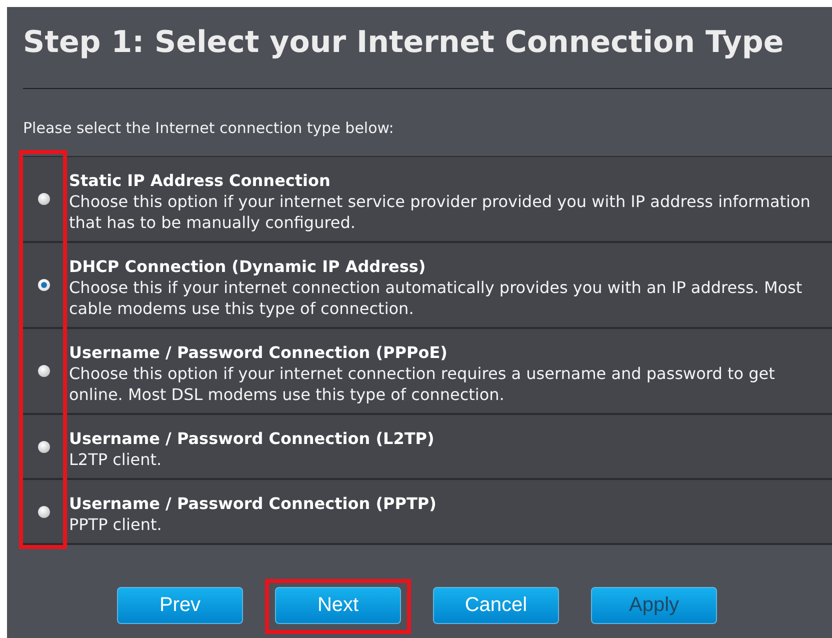  What do you see at coordinates (338, 605) in the screenshot?
I see `wizard-button: Next` at bounding box center [338, 605].